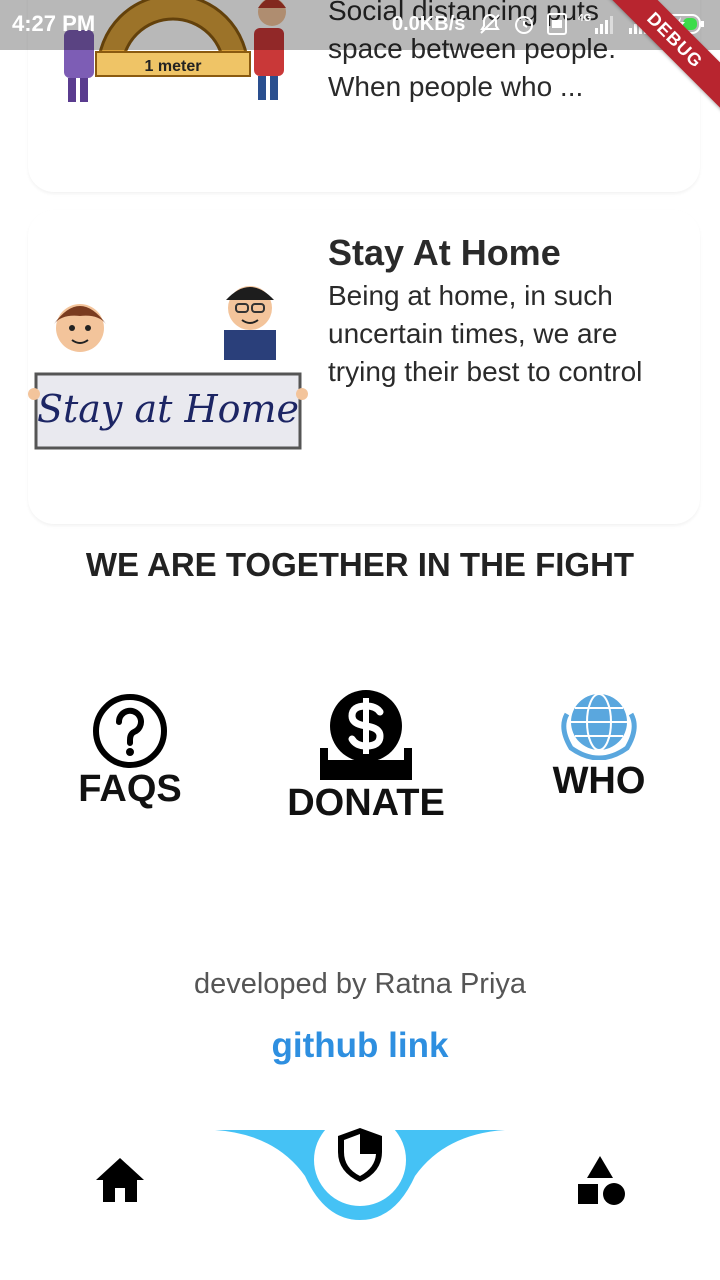  Describe the element at coordinates (599, 726) in the screenshot. I see `who-logo-icon` at that location.